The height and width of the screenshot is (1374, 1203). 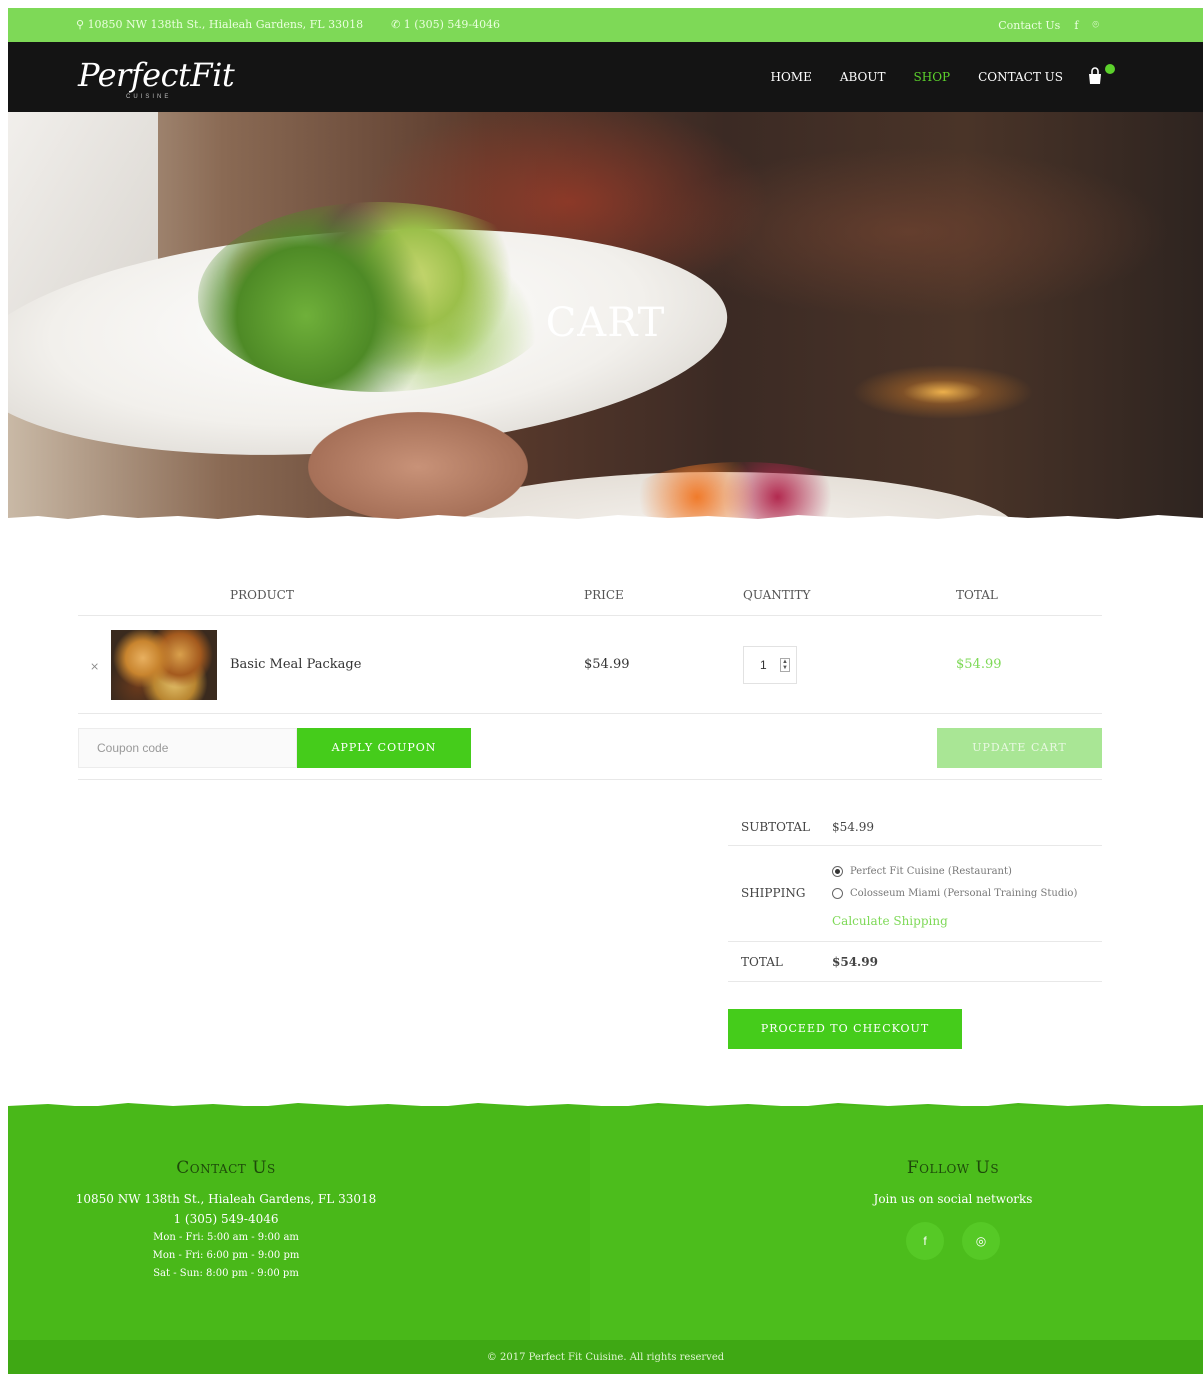 I want to click on quantity-value: 1, so click(x=763, y=665).